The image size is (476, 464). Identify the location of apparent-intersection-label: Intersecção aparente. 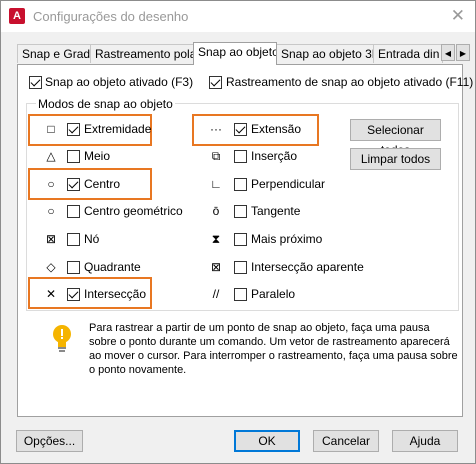
(307, 267).